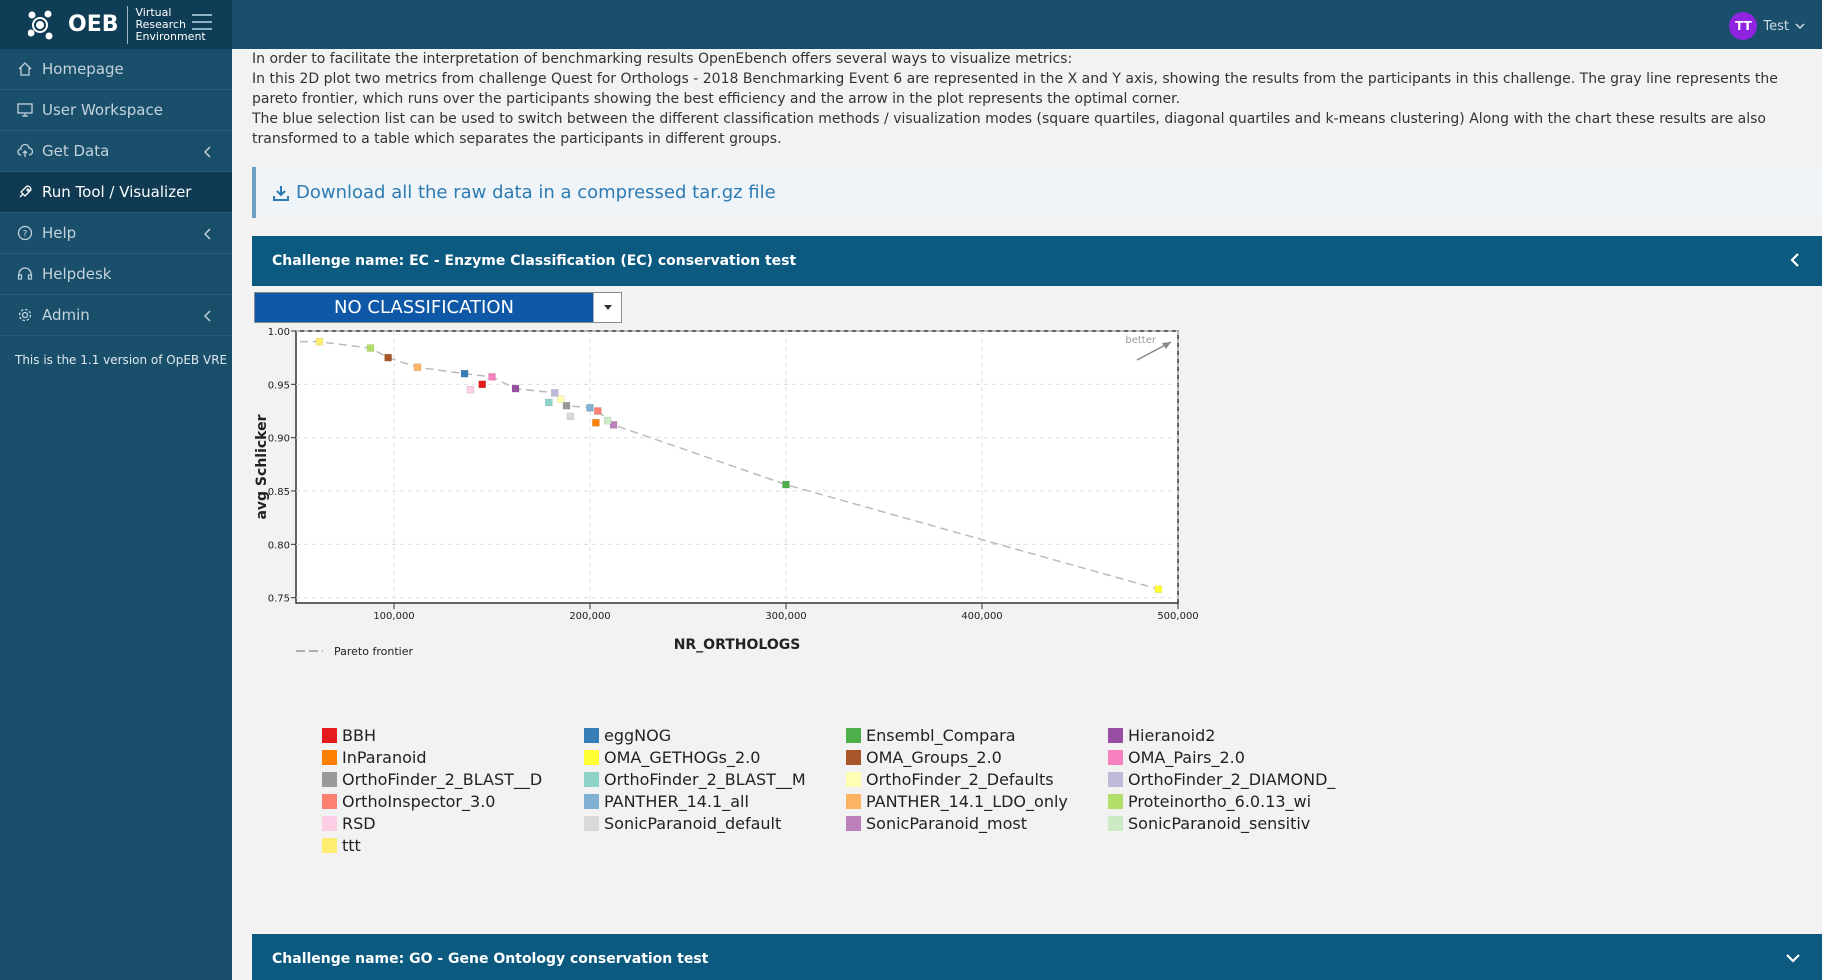 Image resolution: width=1822 pixels, height=980 pixels. Describe the element at coordinates (1235, 757) in the screenshot. I see `legend-item: OMA_Pairs_2.0` at that location.